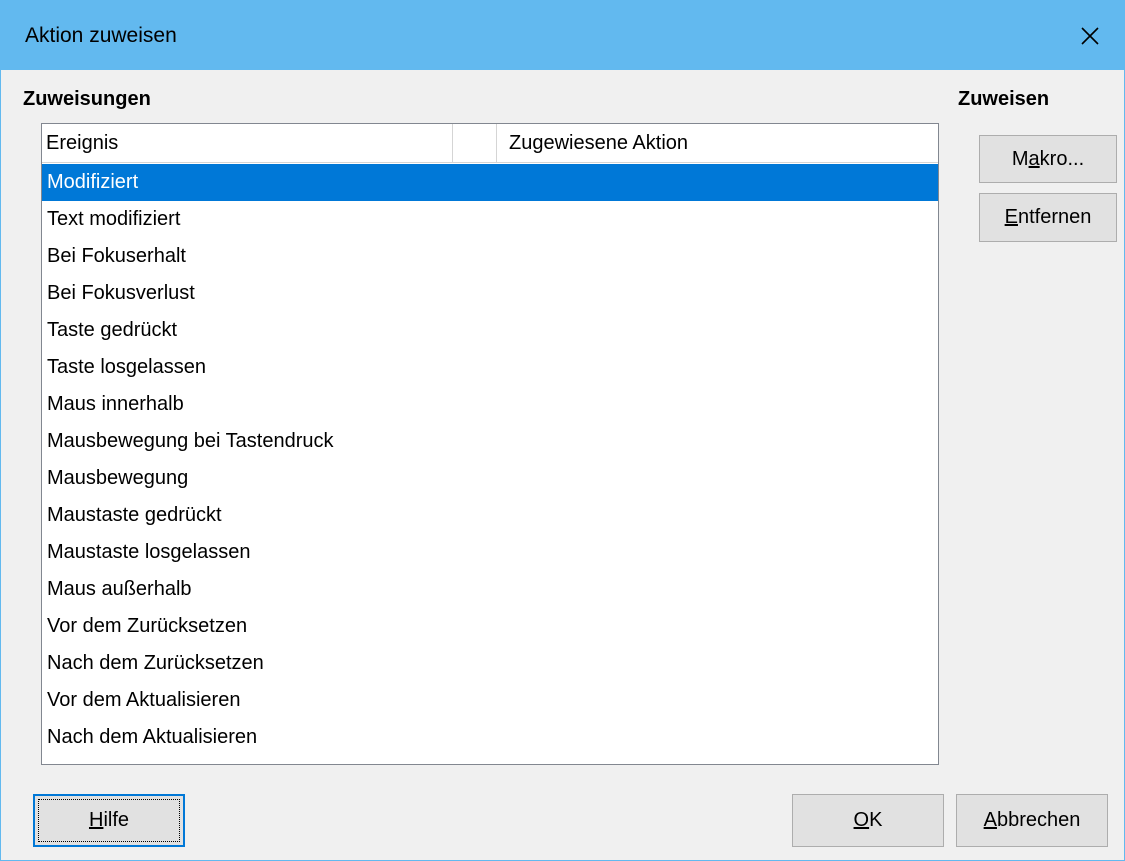  I want to click on cancel-button-label: Abbrechen, so click(1032, 820).